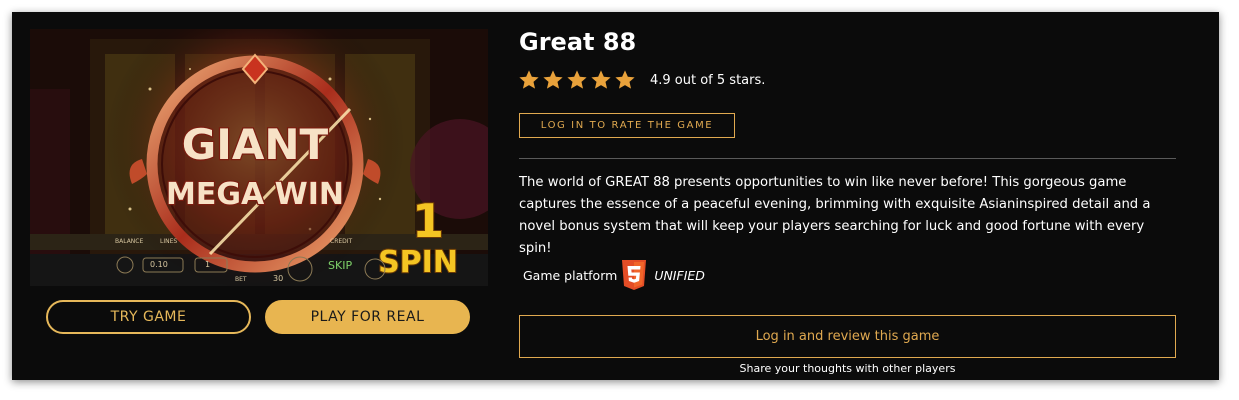 This screenshot has height=400, width=1239. Describe the element at coordinates (708, 80) in the screenshot. I see `rating-text: 4.9 out of 5 stars.` at that location.